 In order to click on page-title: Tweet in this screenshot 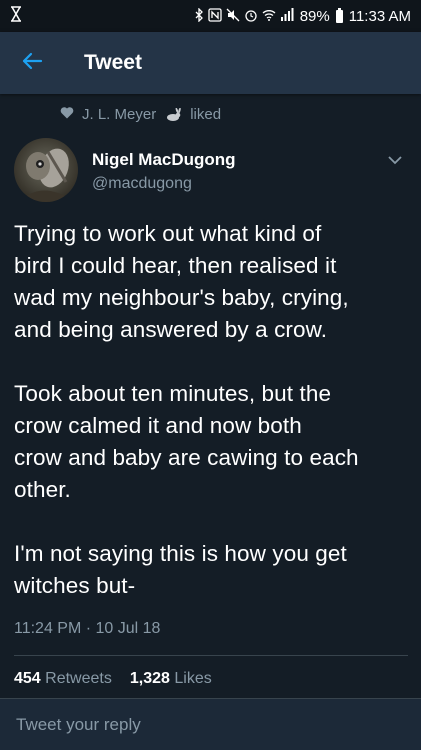, I will do `click(113, 62)`.